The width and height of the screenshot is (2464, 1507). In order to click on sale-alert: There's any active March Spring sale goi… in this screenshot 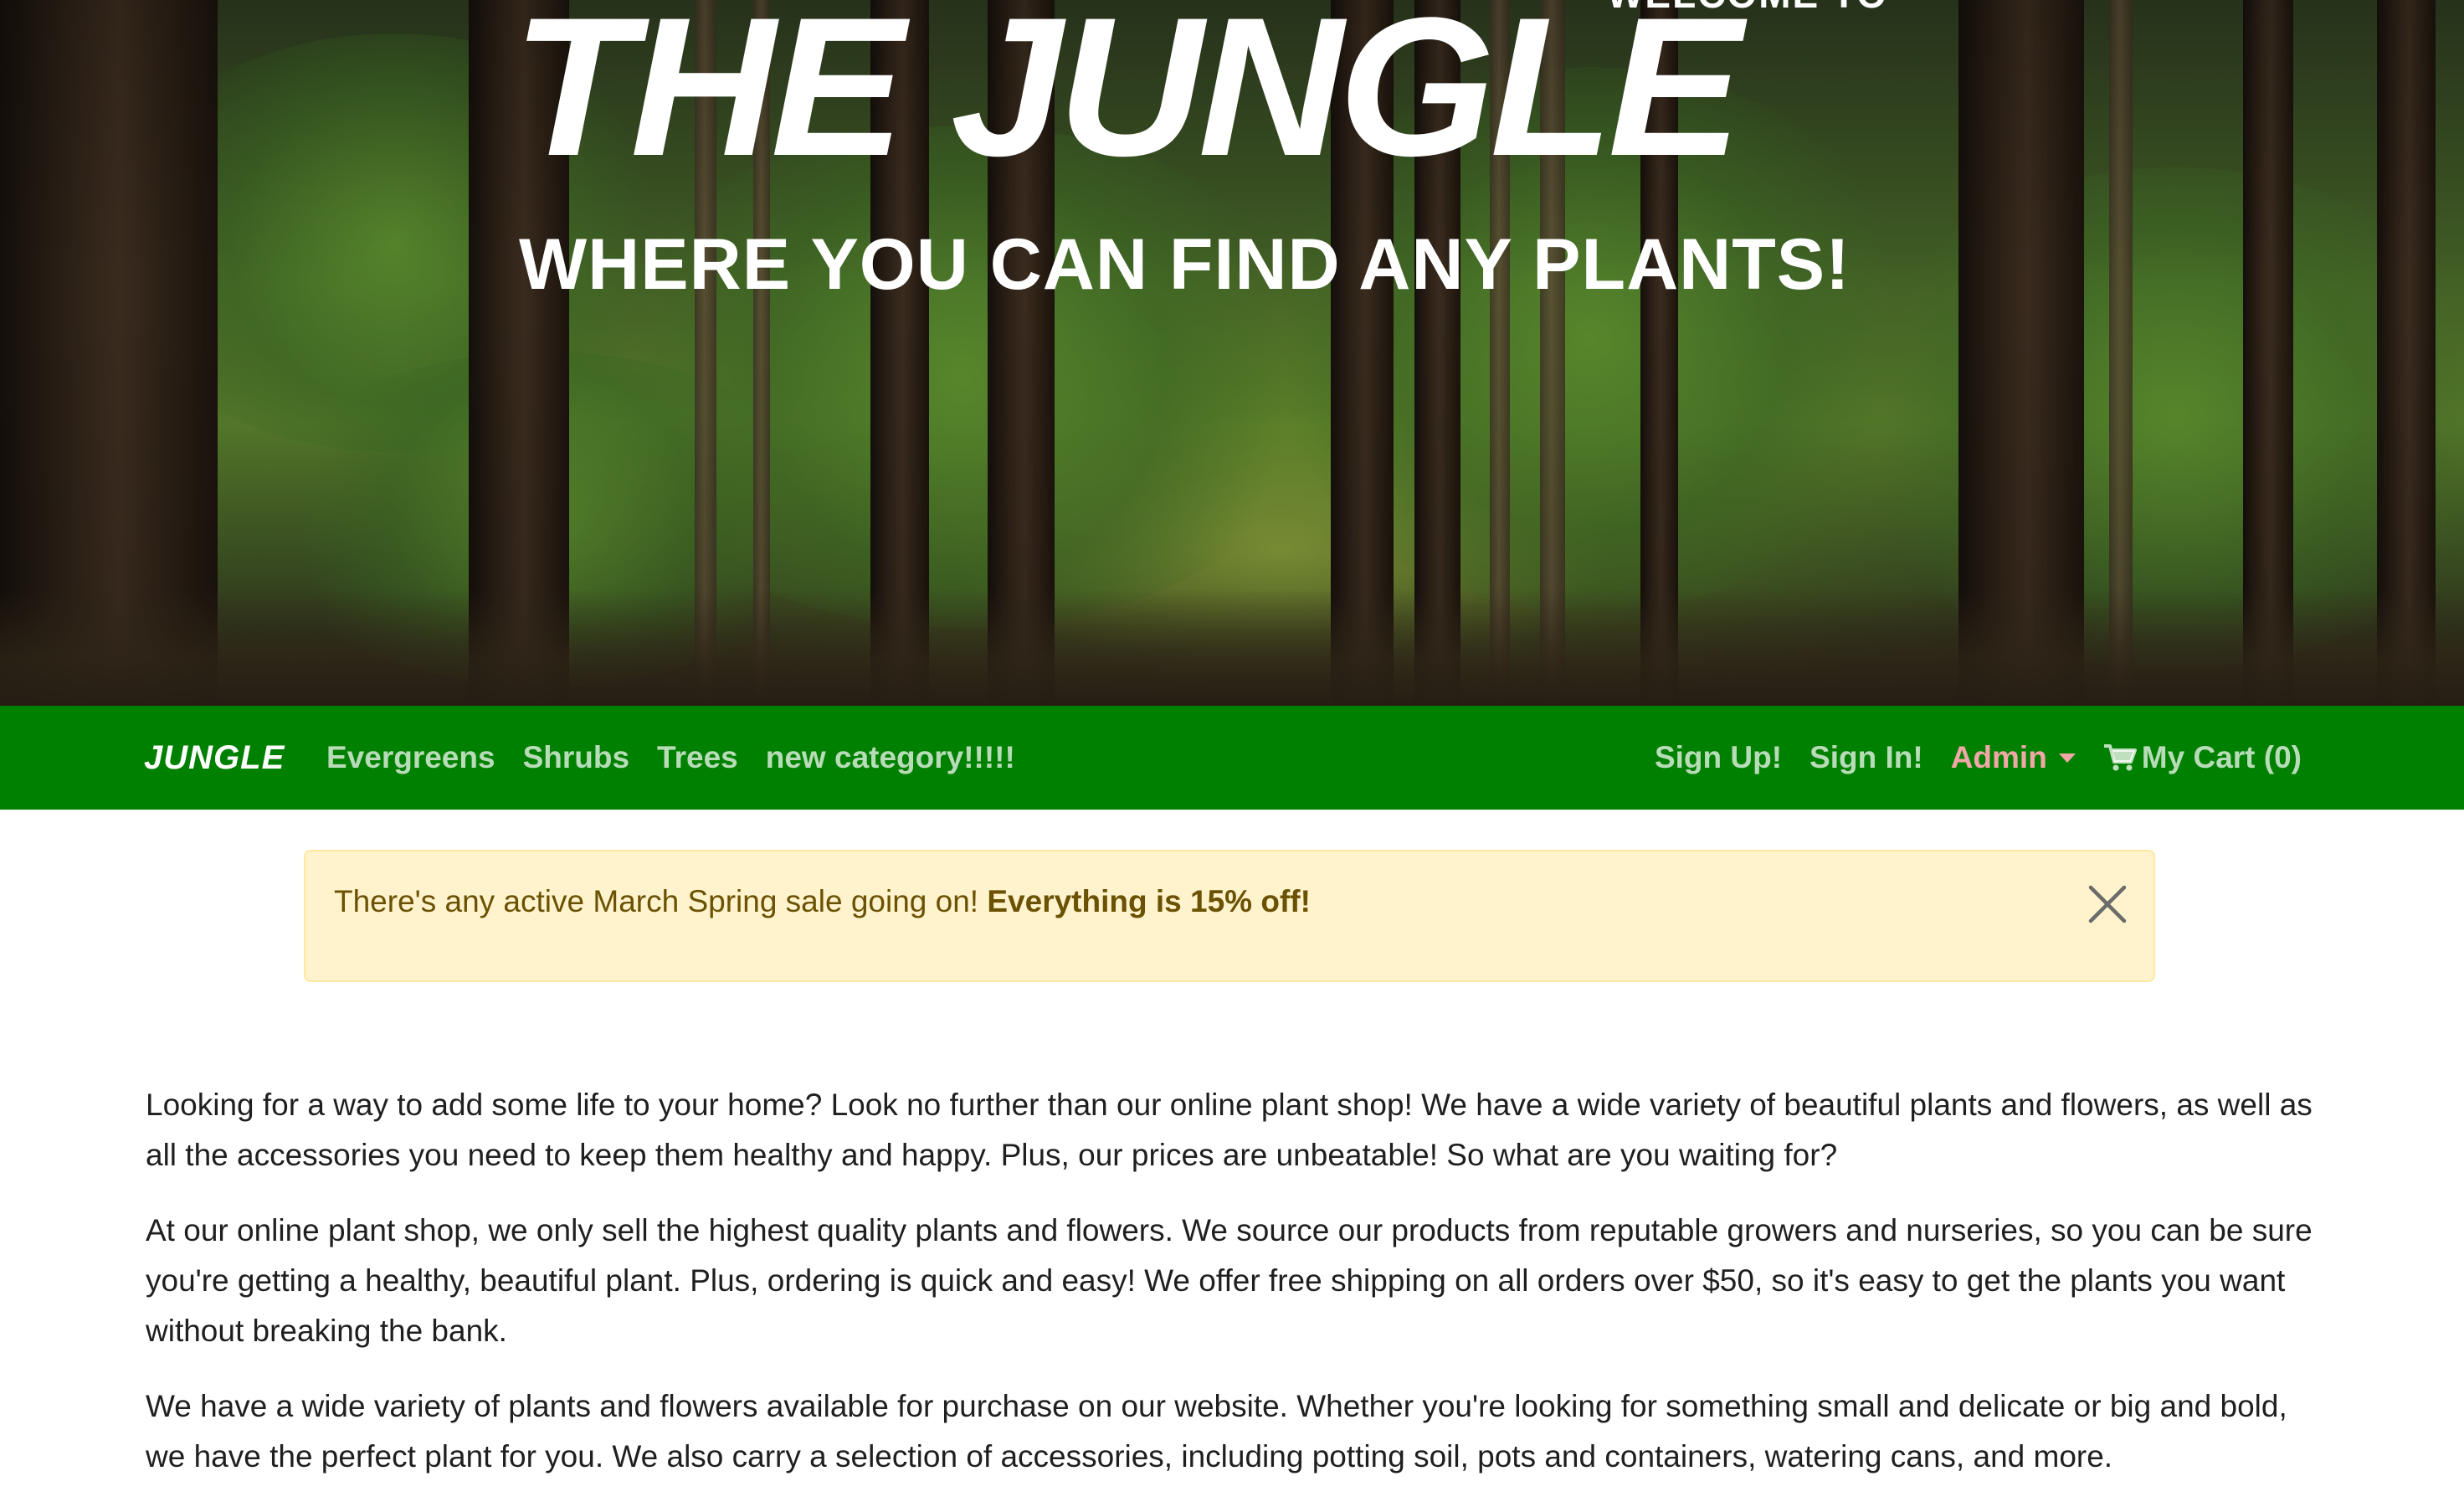, I will do `click(1229, 916)`.